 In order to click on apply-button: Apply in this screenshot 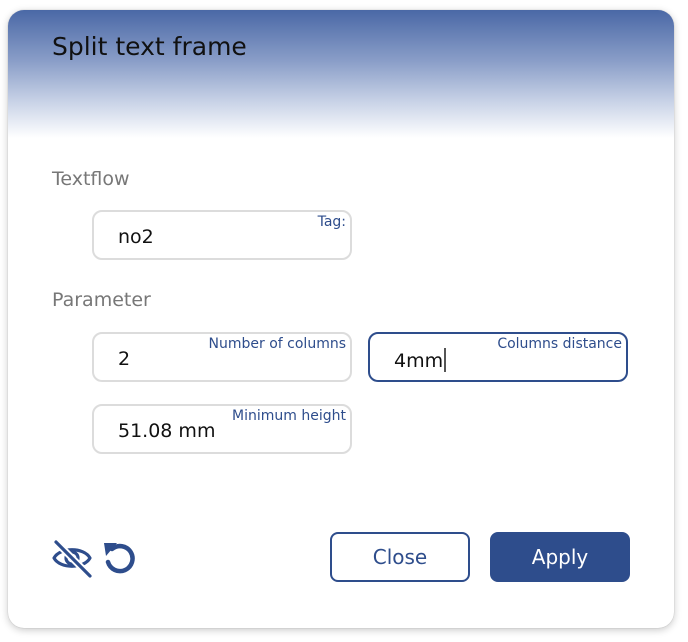, I will do `click(560, 557)`.